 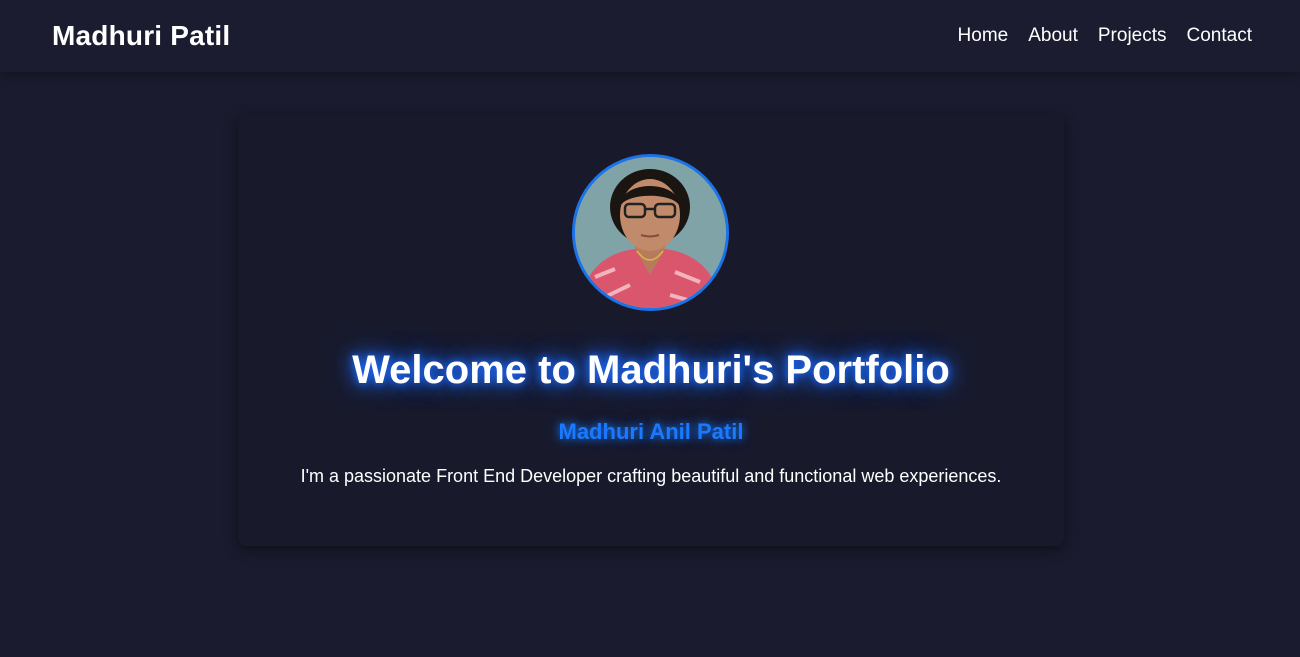 What do you see at coordinates (651, 370) in the screenshot?
I see `hero-title: Welcome to Madhuri's Portfolio` at bounding box center [651, 370].